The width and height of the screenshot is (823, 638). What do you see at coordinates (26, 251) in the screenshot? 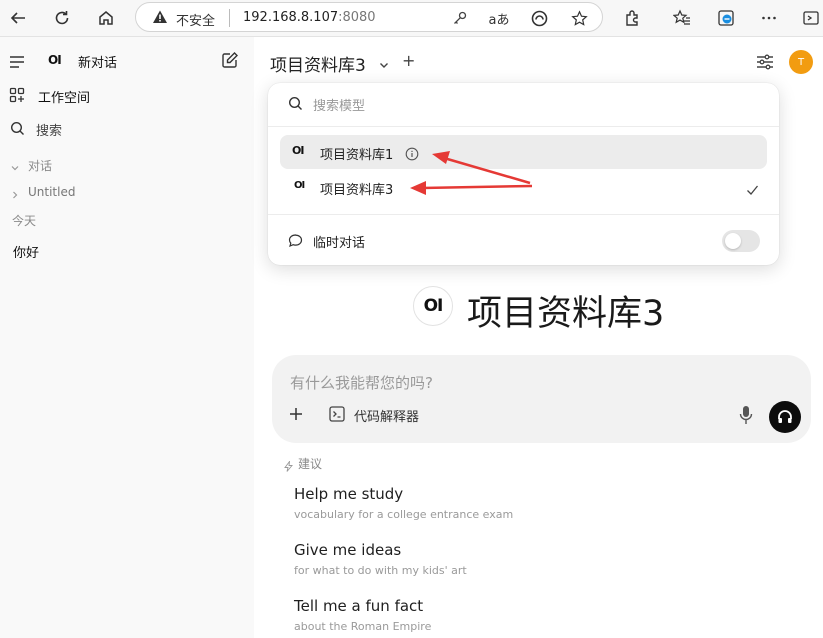
I see `chat-history-item: 你好` at bounding box center [26, 251].